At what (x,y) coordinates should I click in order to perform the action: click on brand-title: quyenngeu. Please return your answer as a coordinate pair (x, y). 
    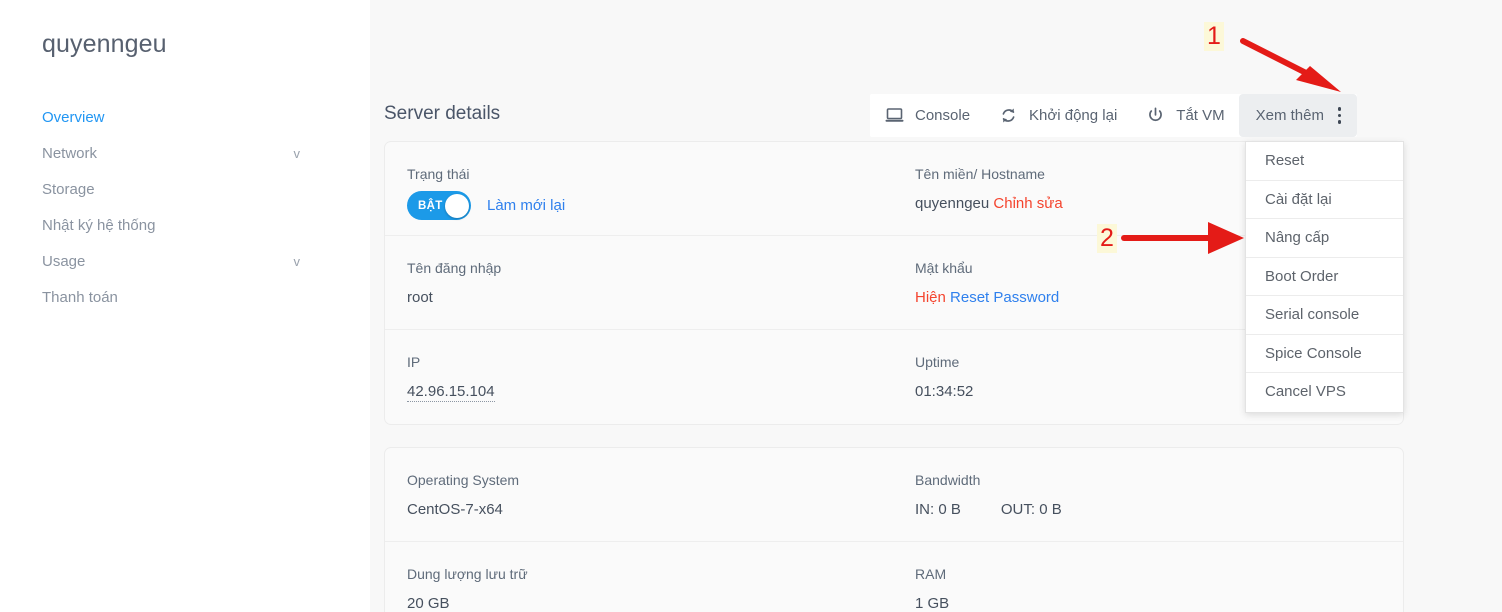
    Looking at the image, I should click on (104, 44).